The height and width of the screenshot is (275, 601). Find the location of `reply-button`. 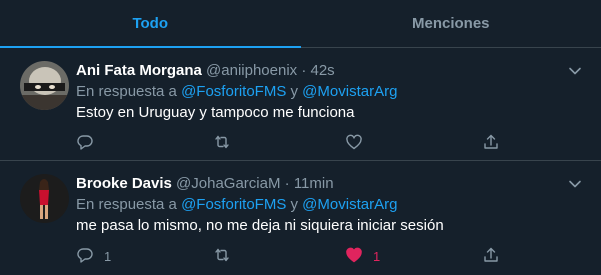

reply-button is located at coordinates (90, 143).